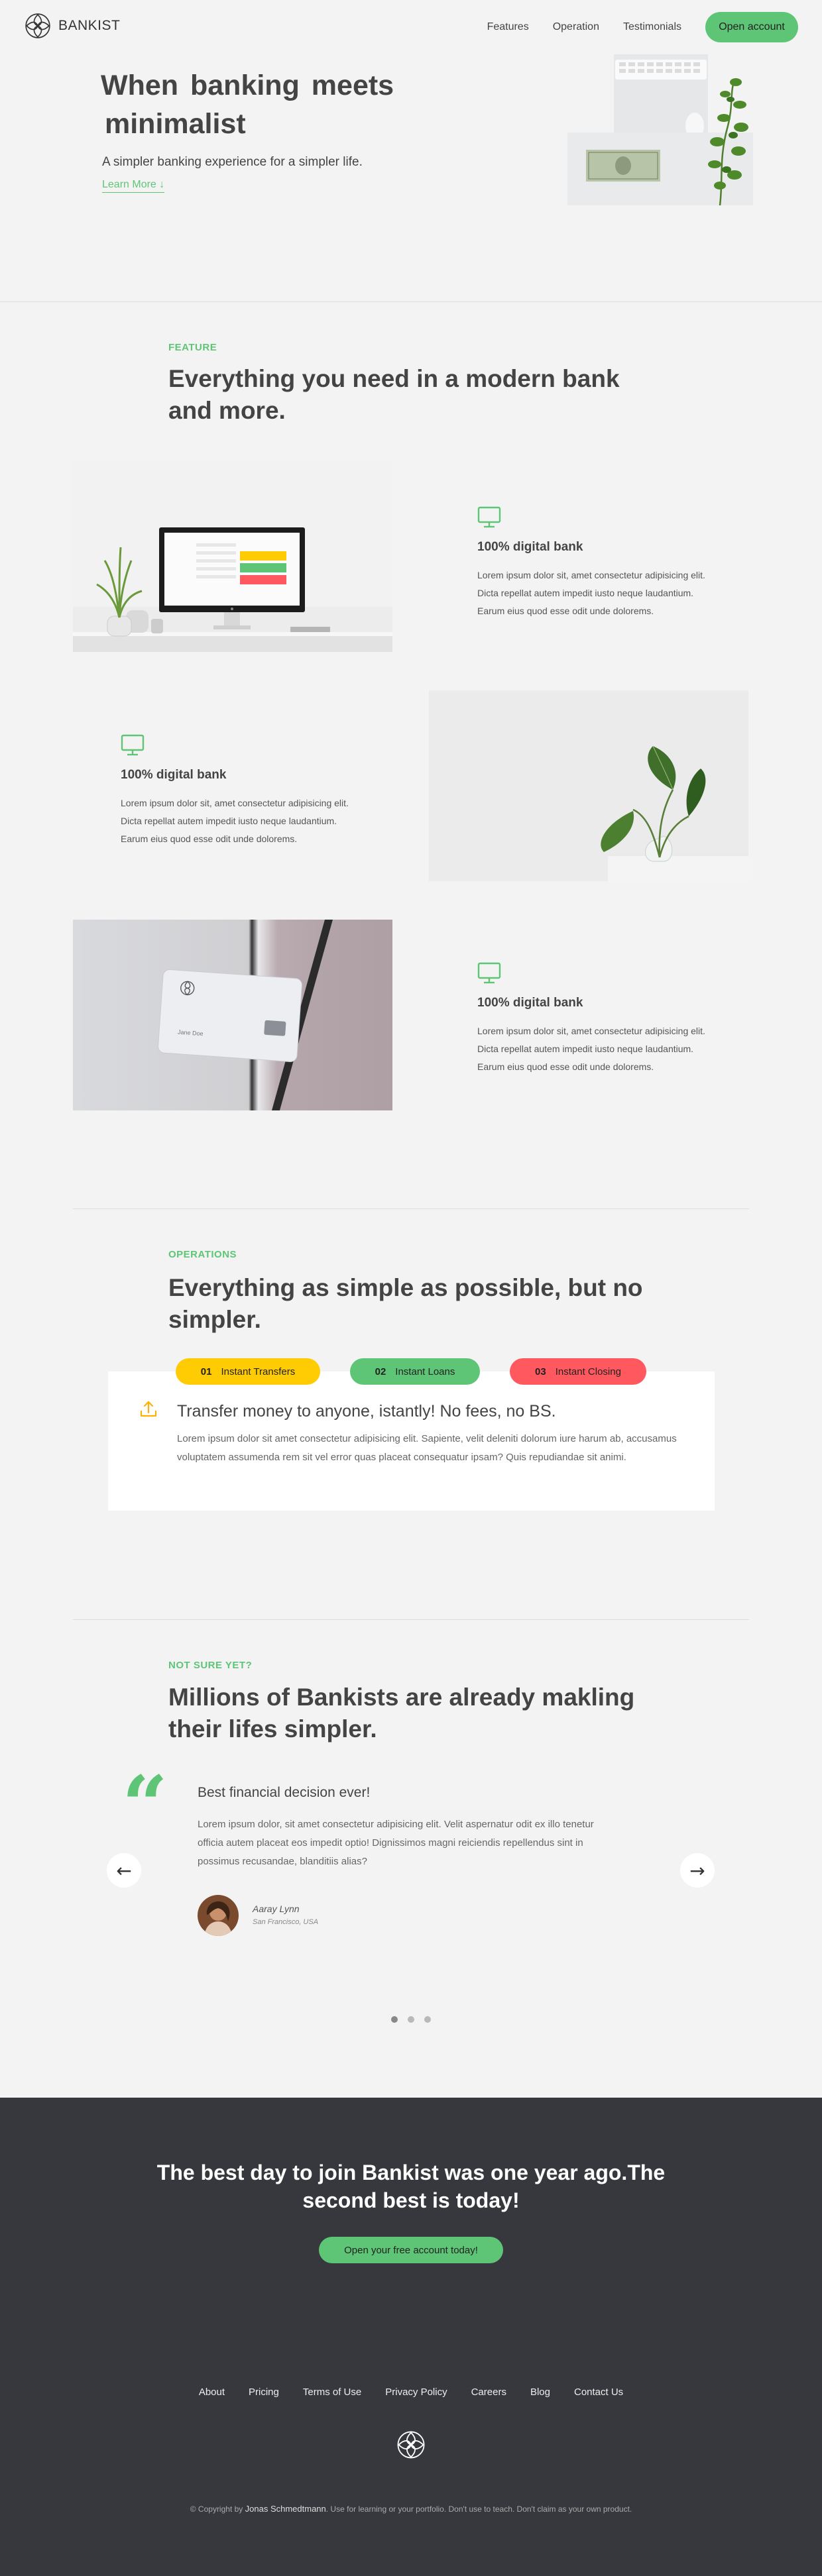 The height and width of the screenshot is (2576, 822). I want to click on hero-title: When banking meets minimalist, so click(247, 104).